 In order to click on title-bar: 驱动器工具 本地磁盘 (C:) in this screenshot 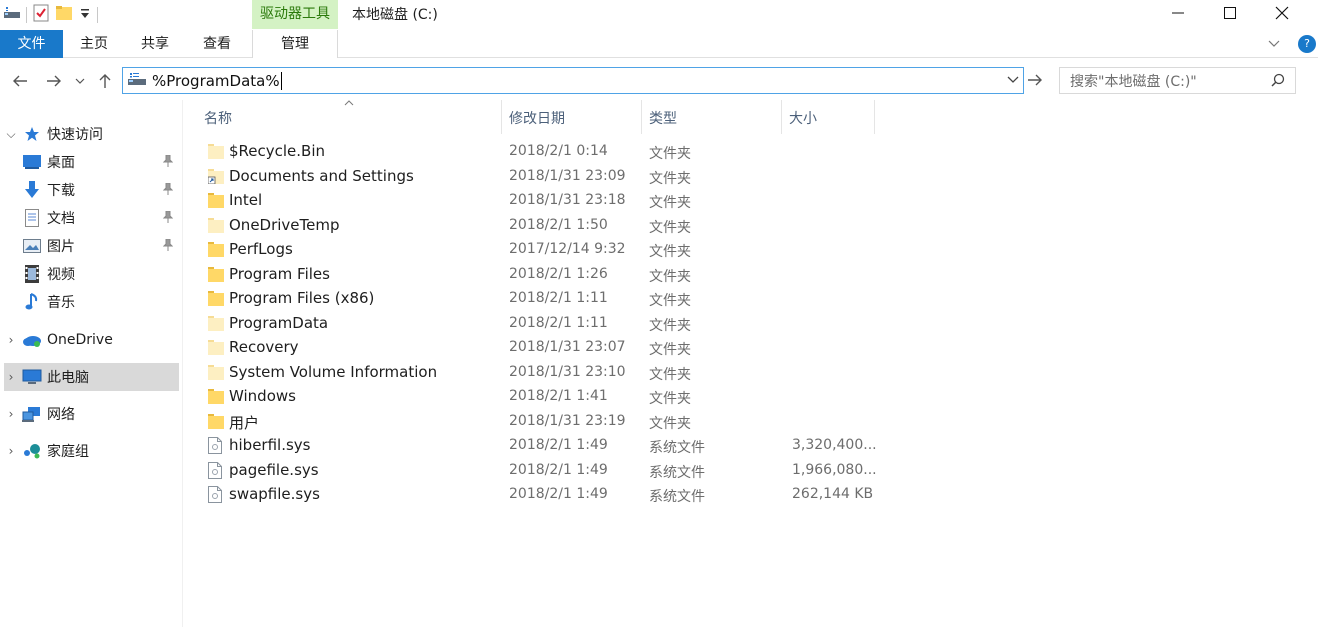, I will do `click(659, 15)`.